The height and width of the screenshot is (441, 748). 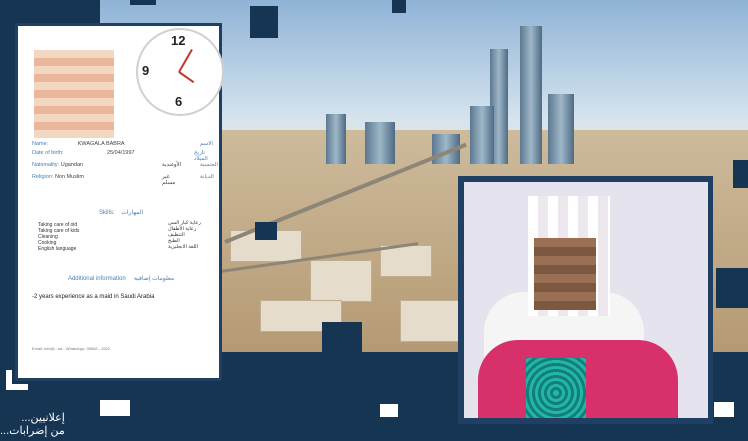 What do you see at coordinates (556, 388) in the screenshot?
I see `teal-top` at bounding box center [556, 388].